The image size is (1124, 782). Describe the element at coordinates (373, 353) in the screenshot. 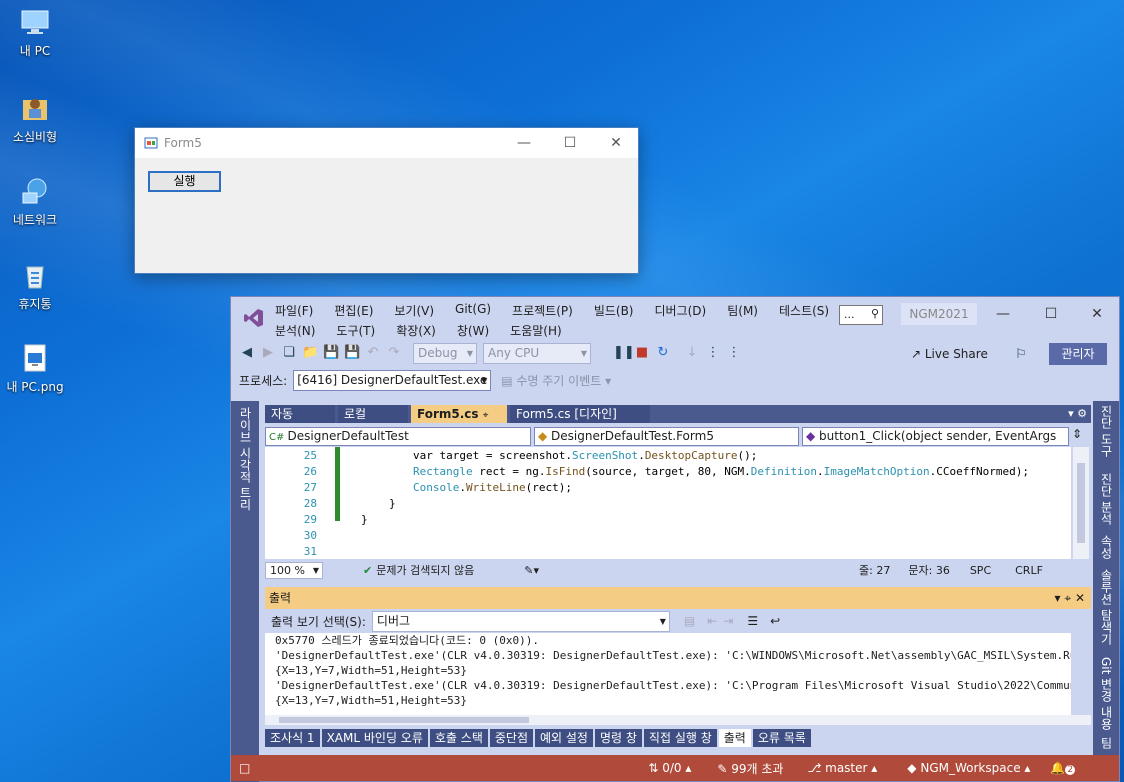

I see `undo-icon: ↶` at that location.